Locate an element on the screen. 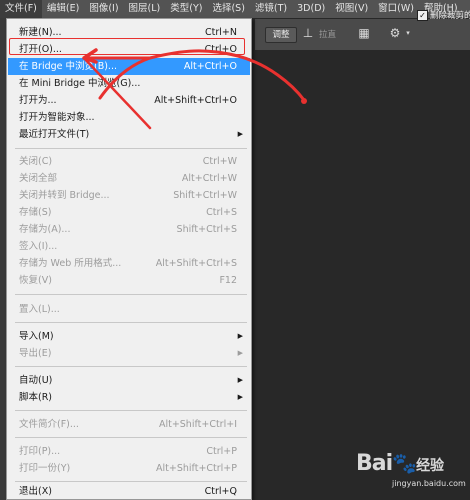 The image size is (470, 500). menu-item-save: 存储(S) Ctrl+S is located at coordinates (129, 212).